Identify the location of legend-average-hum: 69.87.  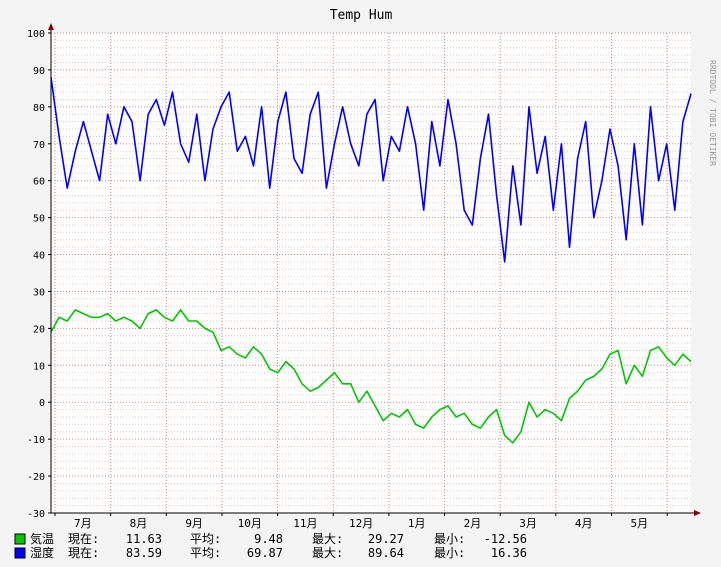
(265, 553).